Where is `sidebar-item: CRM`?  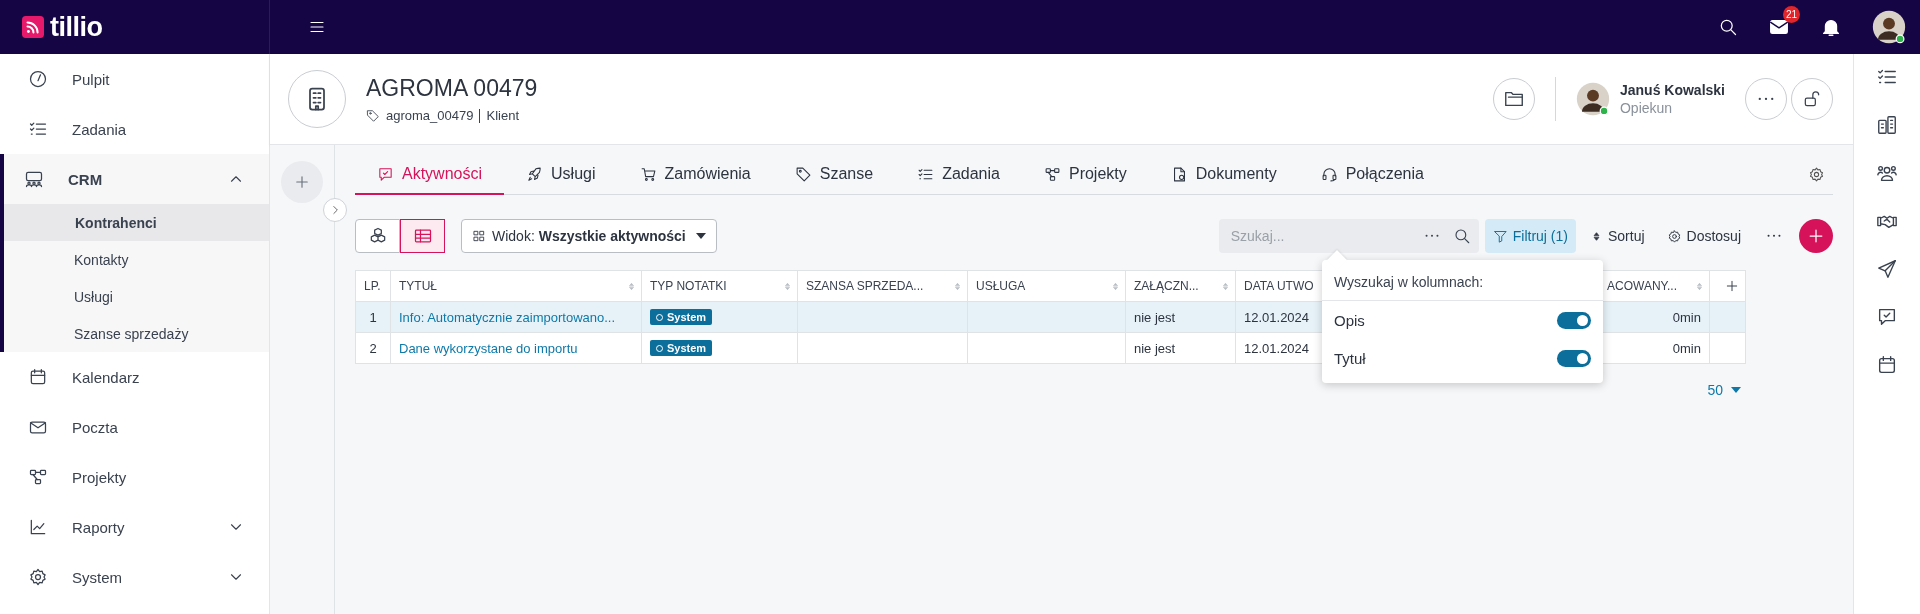 sidebar-item: CRM is located at coordinates (136, 179).